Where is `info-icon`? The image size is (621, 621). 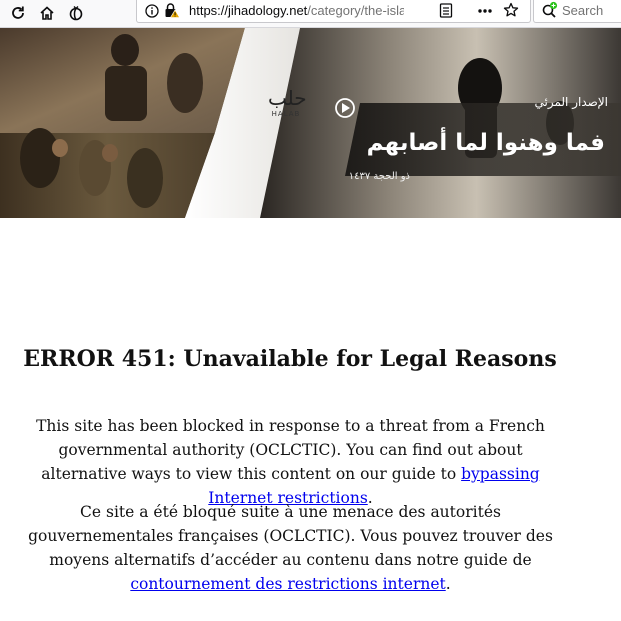 info-icon is located at coordinates (152, 12).